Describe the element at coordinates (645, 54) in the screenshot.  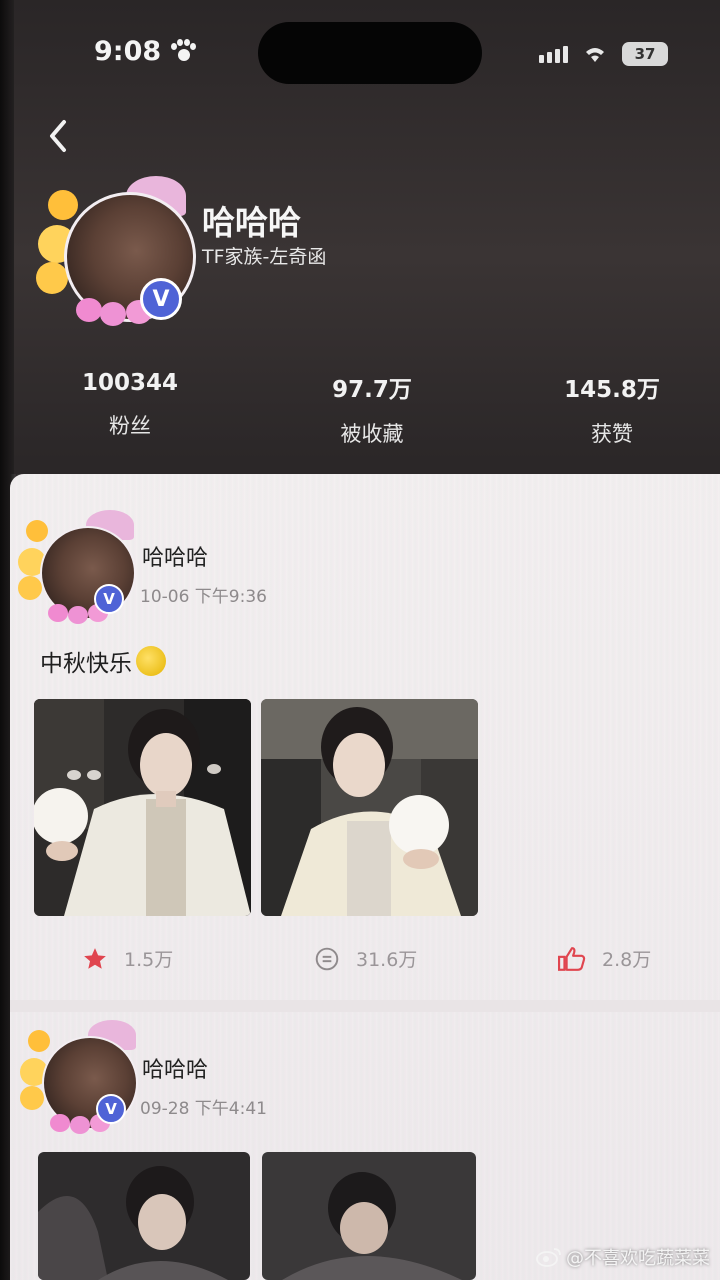
I see `battery-indicator: 37` at that location.